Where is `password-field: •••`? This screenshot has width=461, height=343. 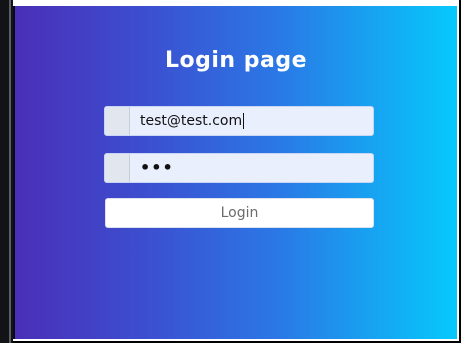 password-field: ••• is located at coordinates (239, 168).